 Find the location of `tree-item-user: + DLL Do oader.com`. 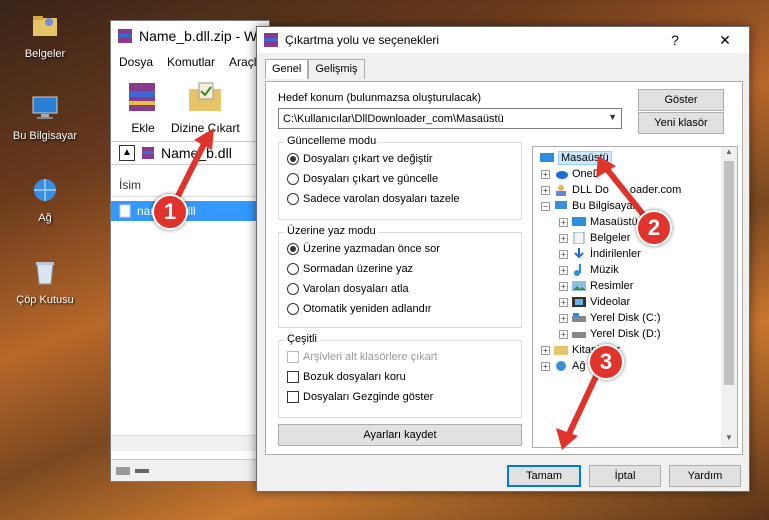

tree-item-user: + DLL Do oader.com is located at coordinates (611, 190).